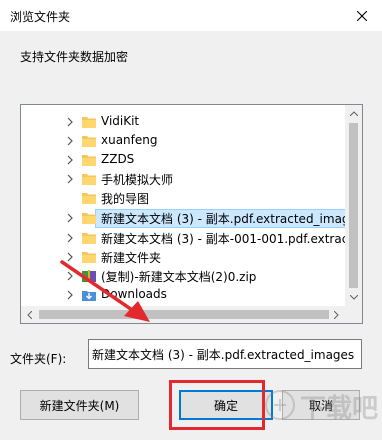 The width and height of the screenshot is (382, 440). What do you see at coordinates (179, 277) in the screenshot?
I see `tree-item-label: (复制)-新建文本文档(2)0.zip` at bounding box center [179, 277].